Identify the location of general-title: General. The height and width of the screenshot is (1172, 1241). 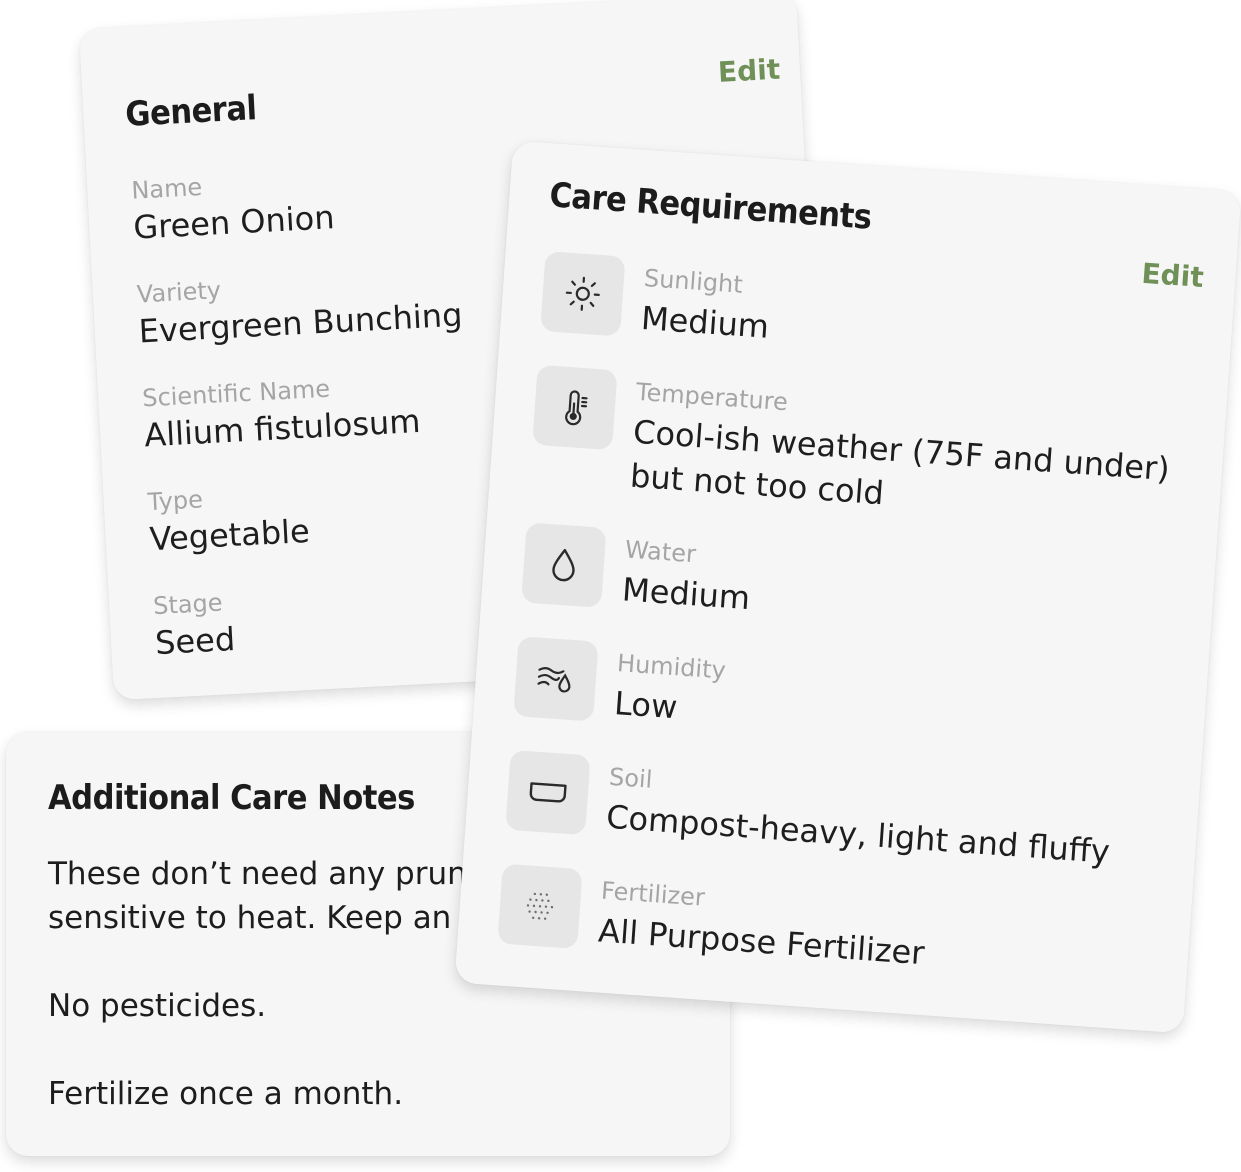
(191, 111).